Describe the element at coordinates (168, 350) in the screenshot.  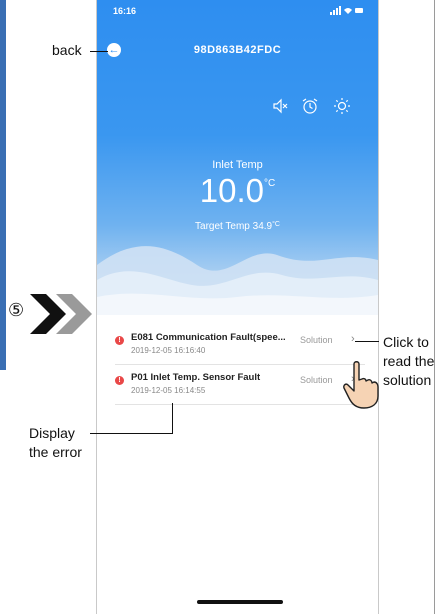
I see `error-time: 2019-12-05 16:16:40` at that location.